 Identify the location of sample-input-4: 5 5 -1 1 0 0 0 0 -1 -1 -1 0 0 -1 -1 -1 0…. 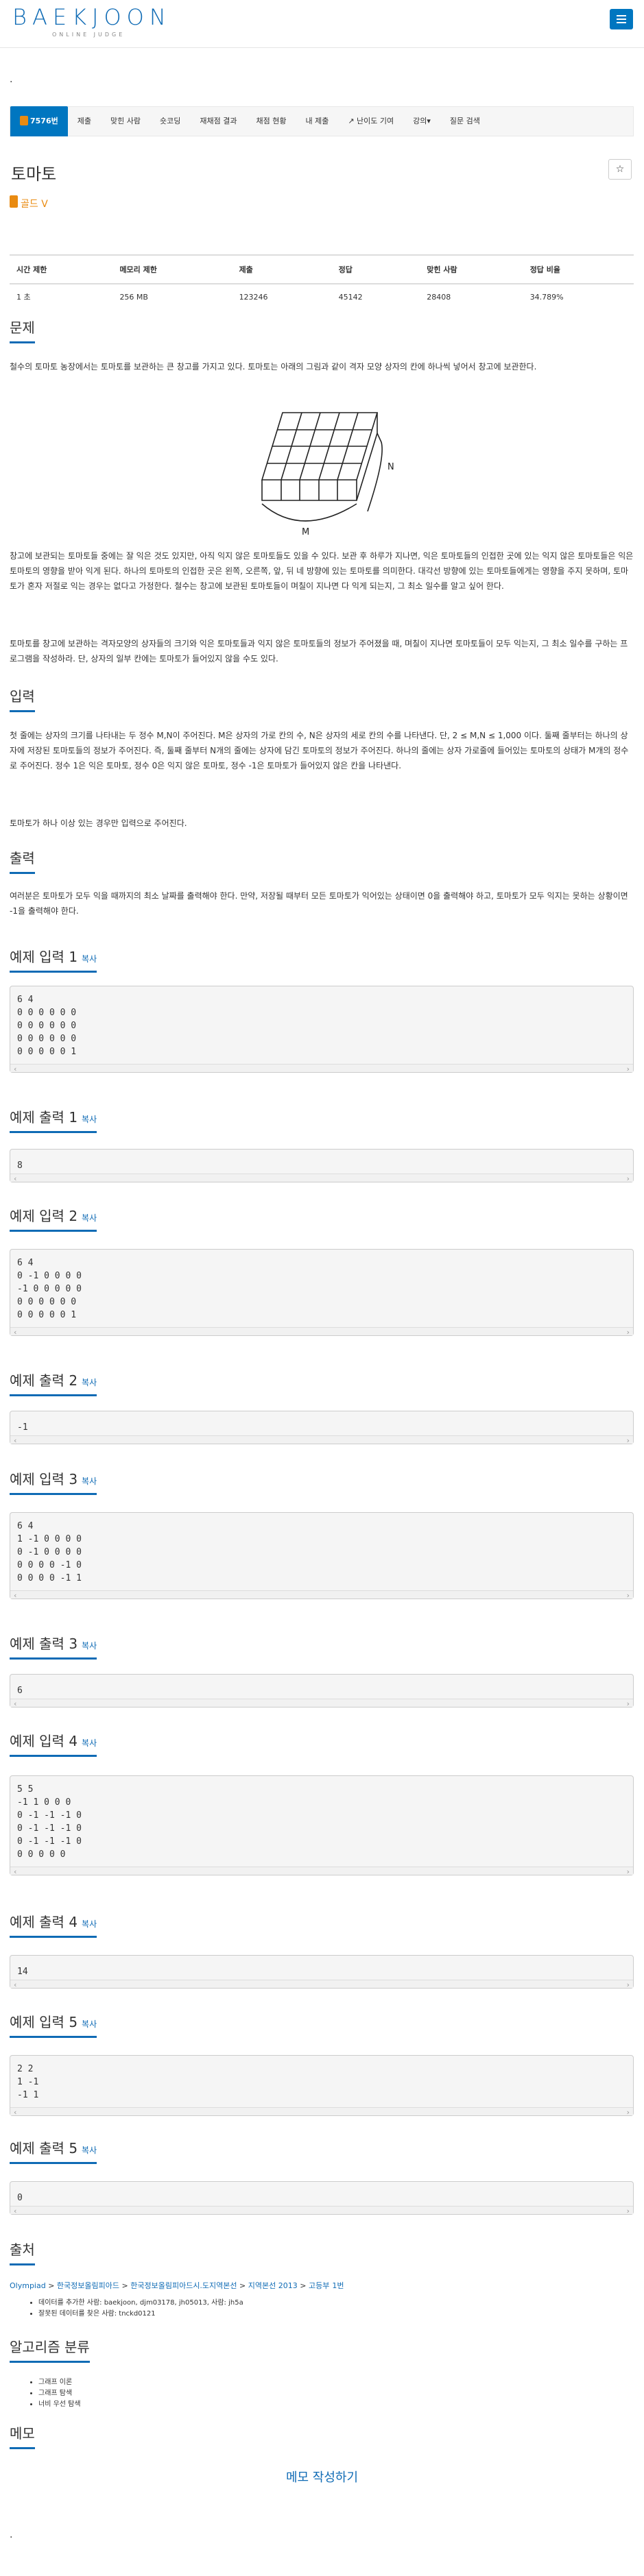
(322, 1826).